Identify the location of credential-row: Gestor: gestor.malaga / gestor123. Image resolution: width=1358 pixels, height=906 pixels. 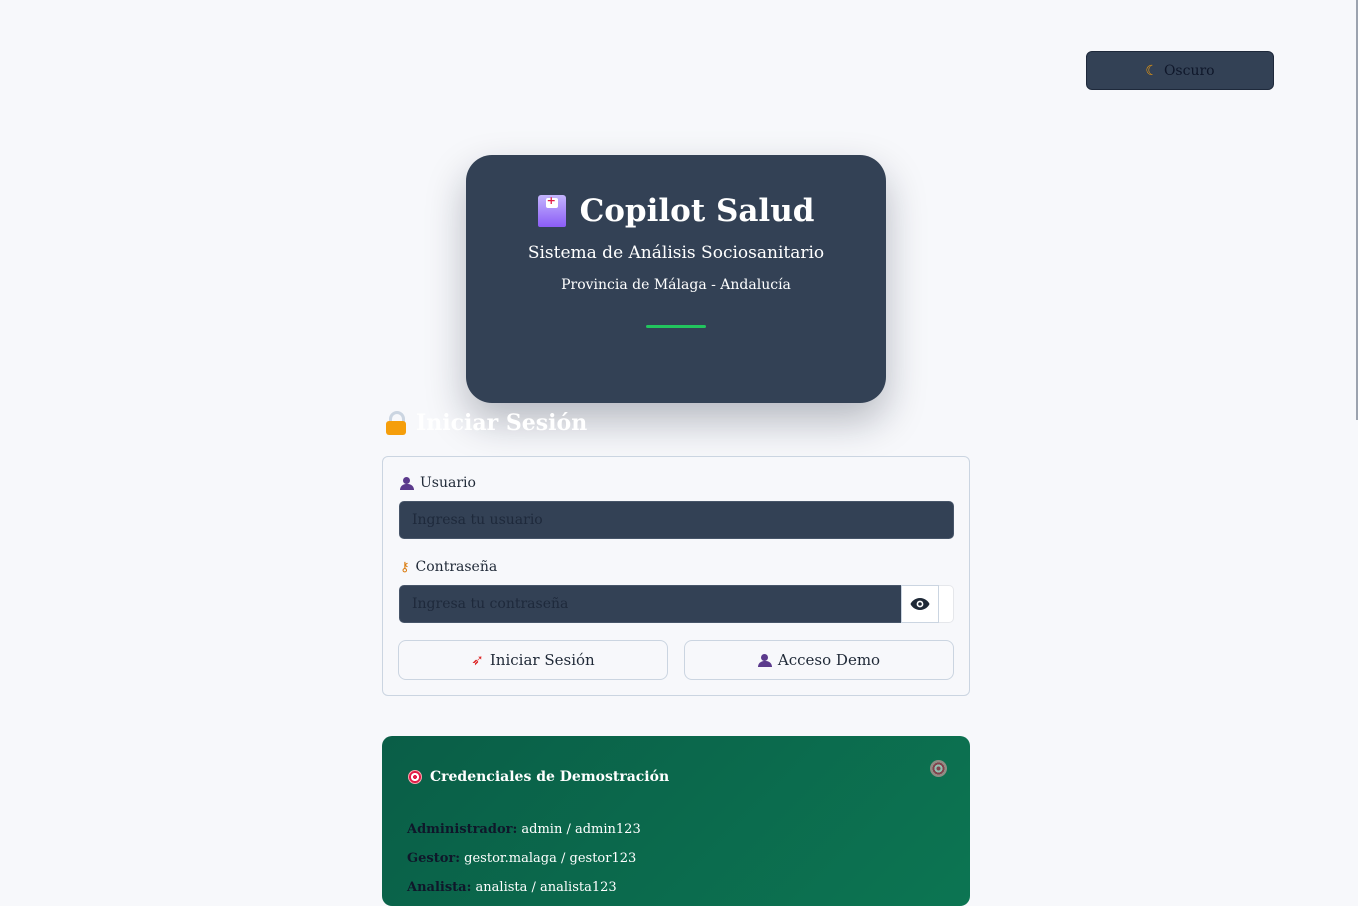
(521, 858).